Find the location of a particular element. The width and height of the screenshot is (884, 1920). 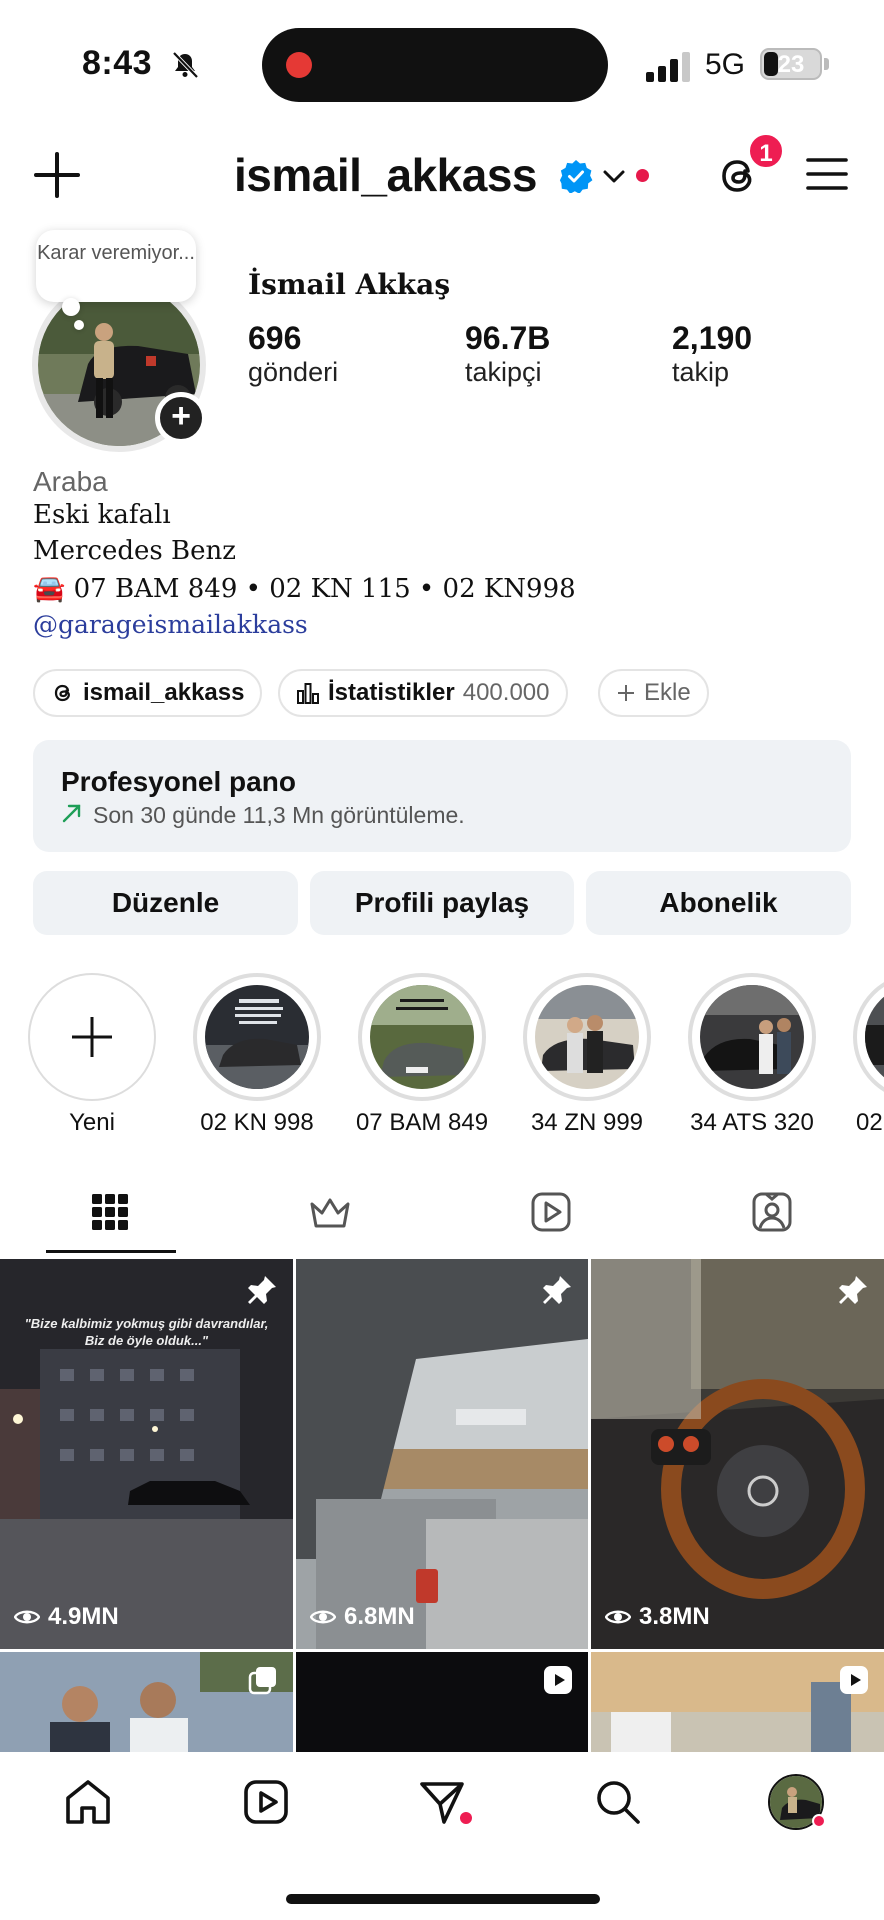

grid-post: 3.8MN is located at coordinates (737, 1454).